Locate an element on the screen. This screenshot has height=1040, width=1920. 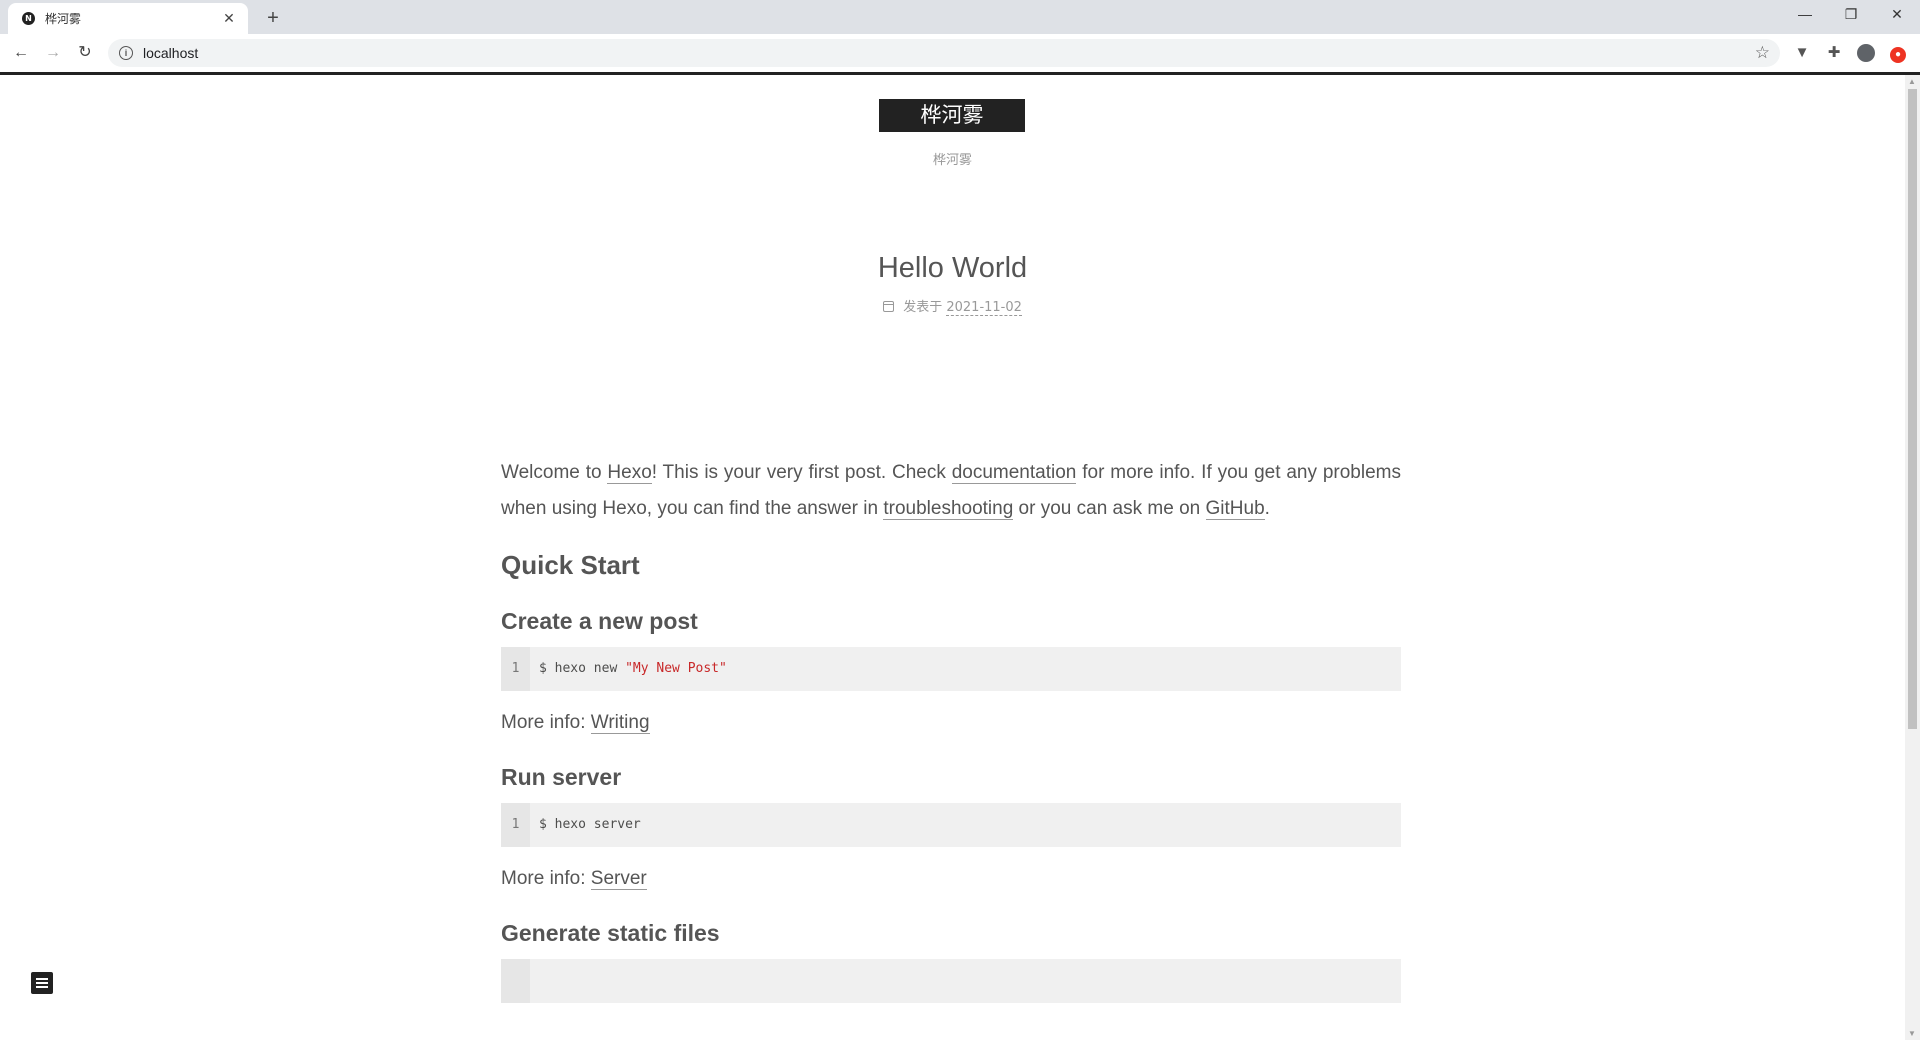
extension-filter-icon: ▼ is located at coordinates (1802, 53).